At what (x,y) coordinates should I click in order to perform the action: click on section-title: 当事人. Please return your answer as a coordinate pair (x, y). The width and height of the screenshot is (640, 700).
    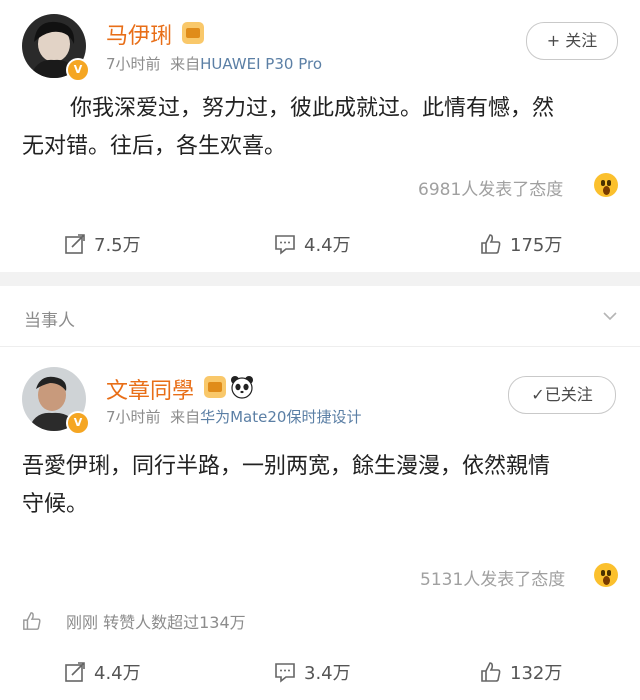
    Looking at the image, I should click on (49, 321).